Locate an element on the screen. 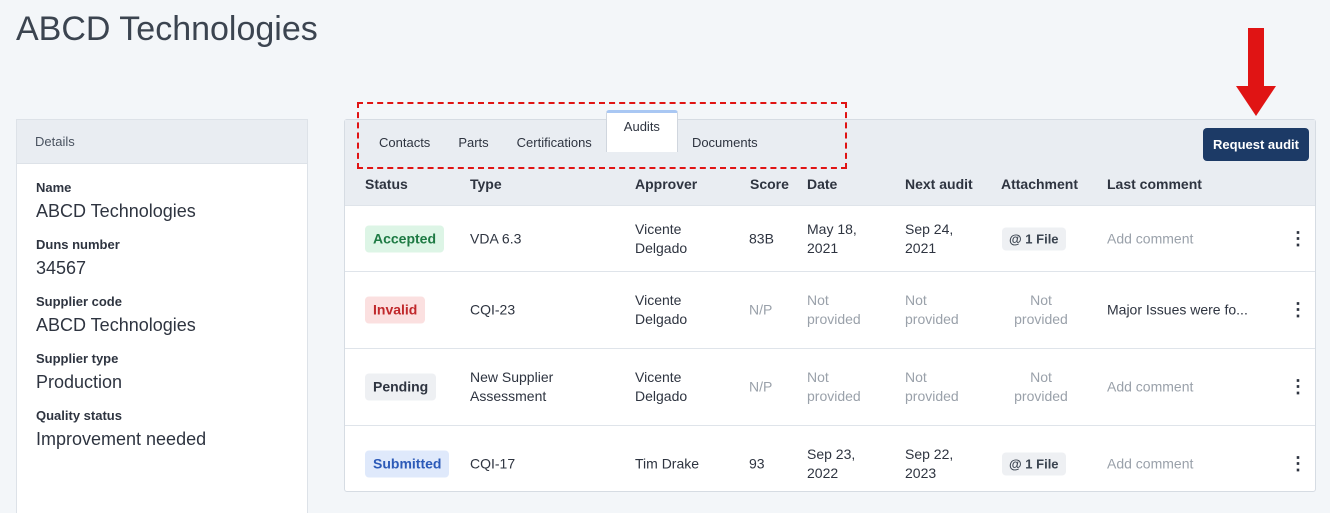  next-audit-cell: Sep 24, 2021 is located at coordinates (929, 238).